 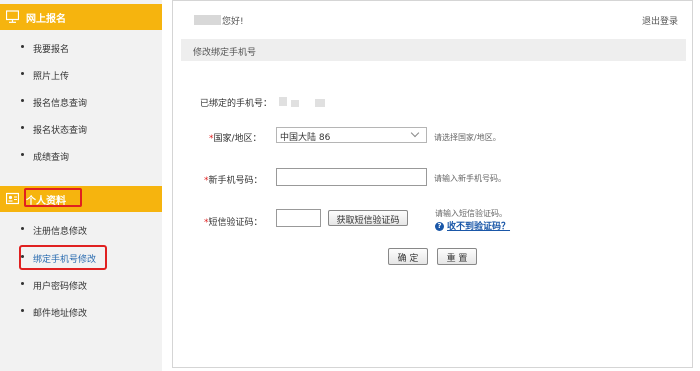 I want to click on no-code-link: ? 收不到验证码？, so click(x=472, y=225).